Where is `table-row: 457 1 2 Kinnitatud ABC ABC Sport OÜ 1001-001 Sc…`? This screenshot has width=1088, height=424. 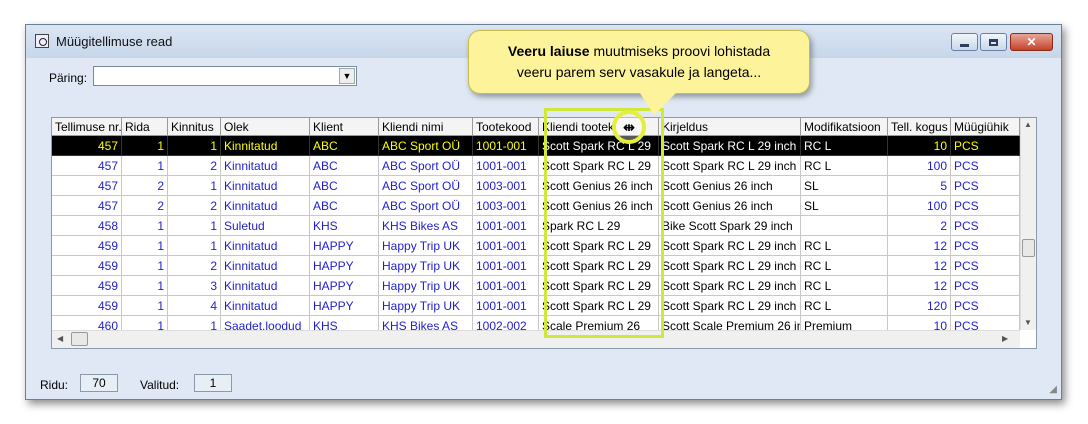
table-row: 457 1 2 Kinnitatud ABC ABC Sport OÜ 1001-001 Sc… is located at coordinates (536, 166).